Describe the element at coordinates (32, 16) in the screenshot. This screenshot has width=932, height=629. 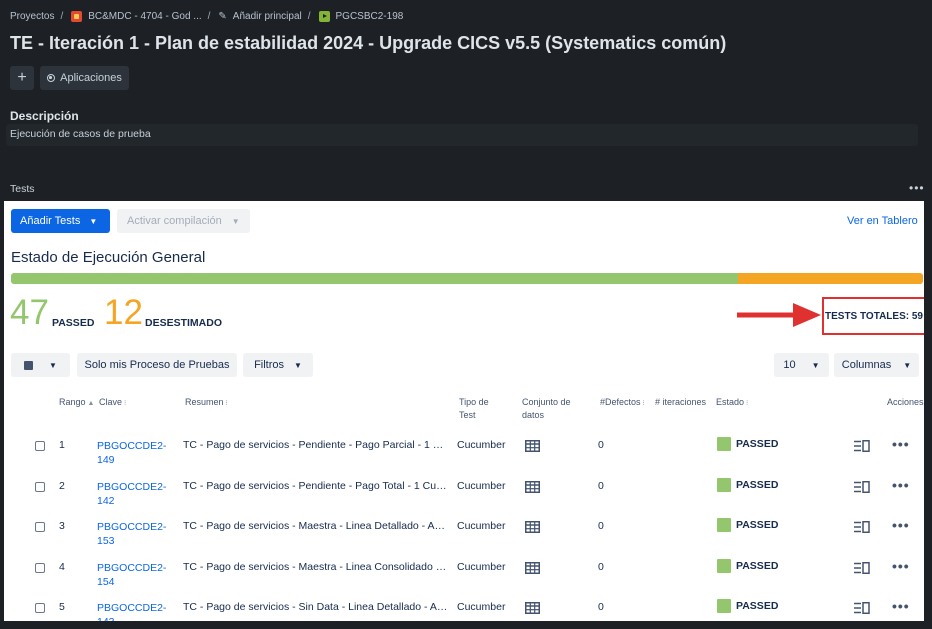
I see `breadcrumb-projects: Proyectos` at that location.